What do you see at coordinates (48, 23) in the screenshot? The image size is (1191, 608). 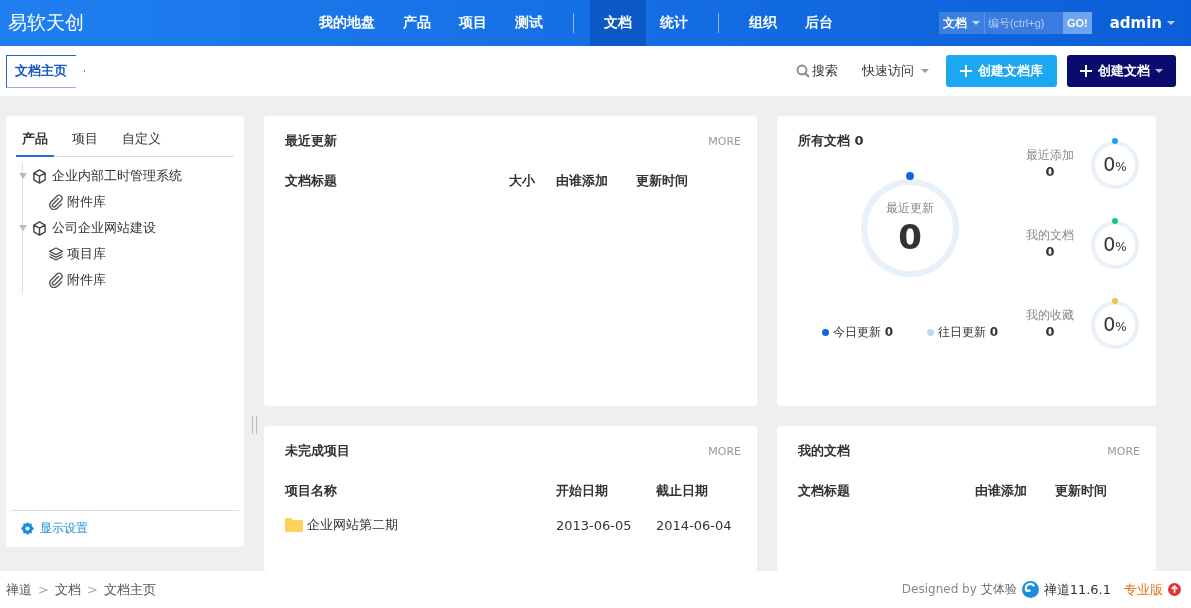 I see `brand-logo: 易软天创` at bounding box center [48, 23].